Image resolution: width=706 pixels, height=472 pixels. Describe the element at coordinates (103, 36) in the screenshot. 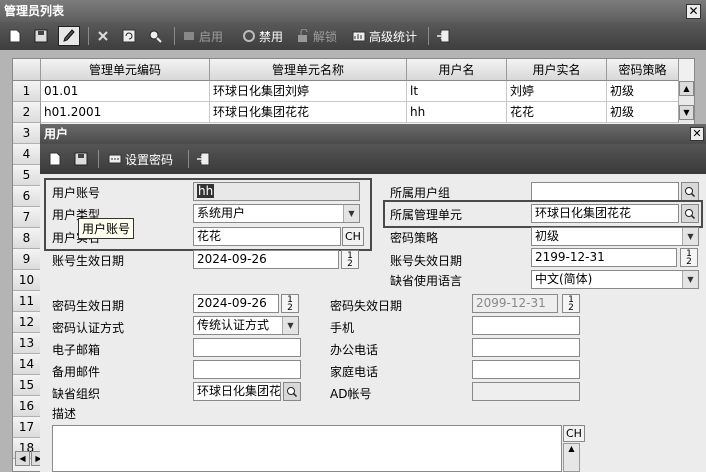

I see `delete-button` at that location.